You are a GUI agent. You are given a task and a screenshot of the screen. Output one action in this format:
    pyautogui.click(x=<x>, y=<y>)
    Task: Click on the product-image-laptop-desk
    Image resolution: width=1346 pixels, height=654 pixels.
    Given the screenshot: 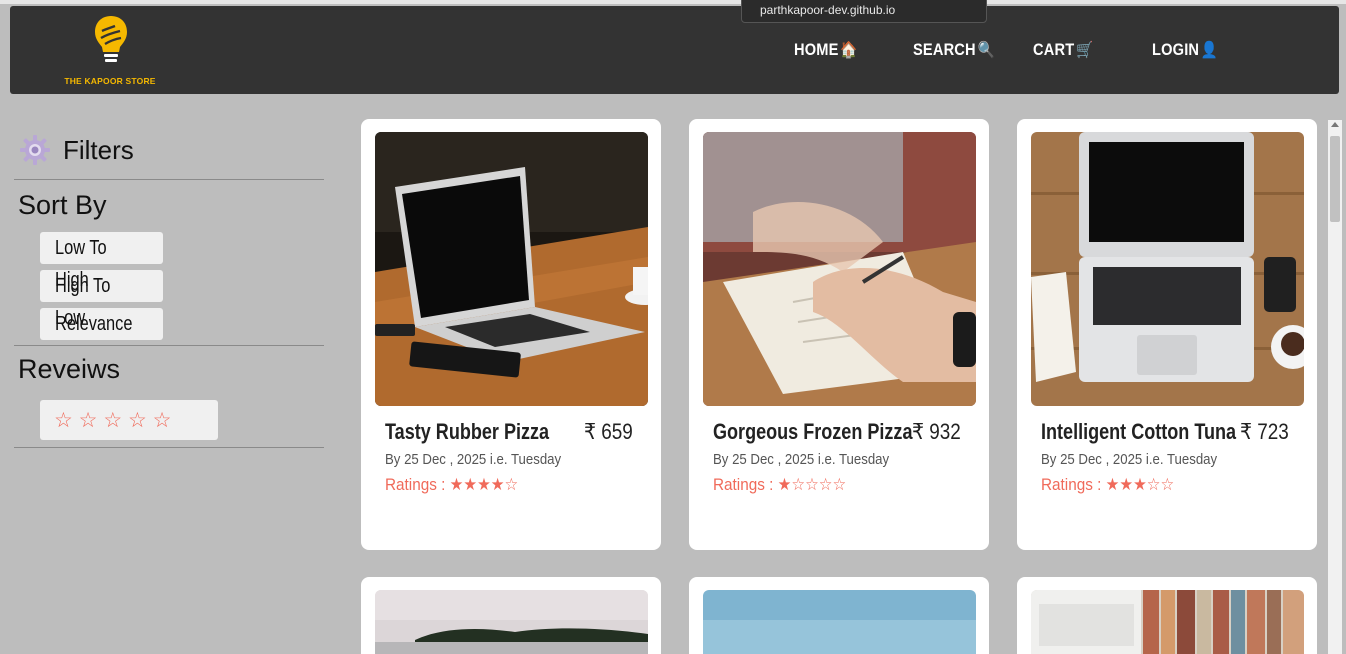 What is the action you would take?
    pyautogui.click(x=511, y=269)
    